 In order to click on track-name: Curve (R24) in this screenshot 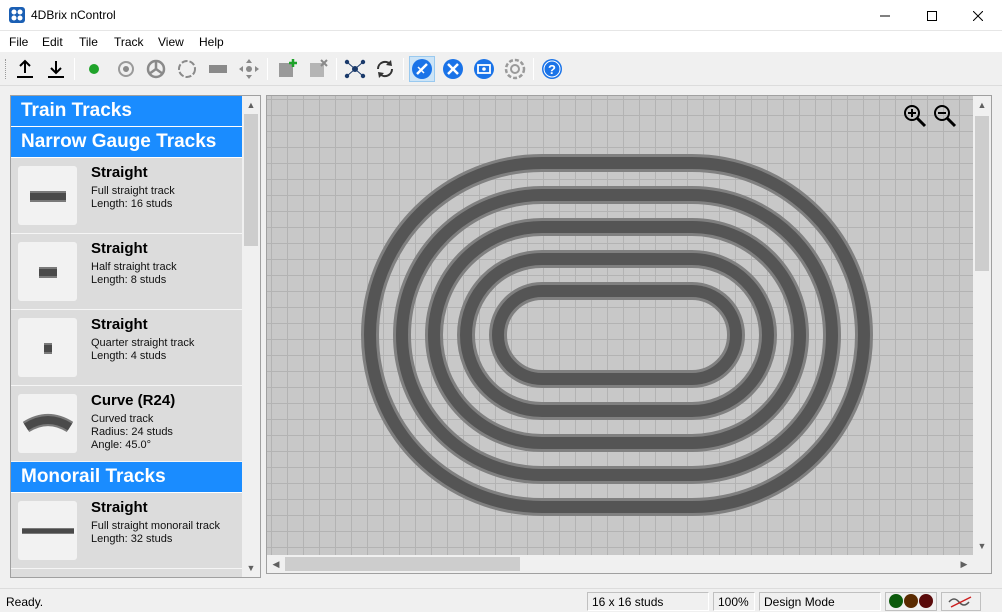, I will do `click(133, 400)`.